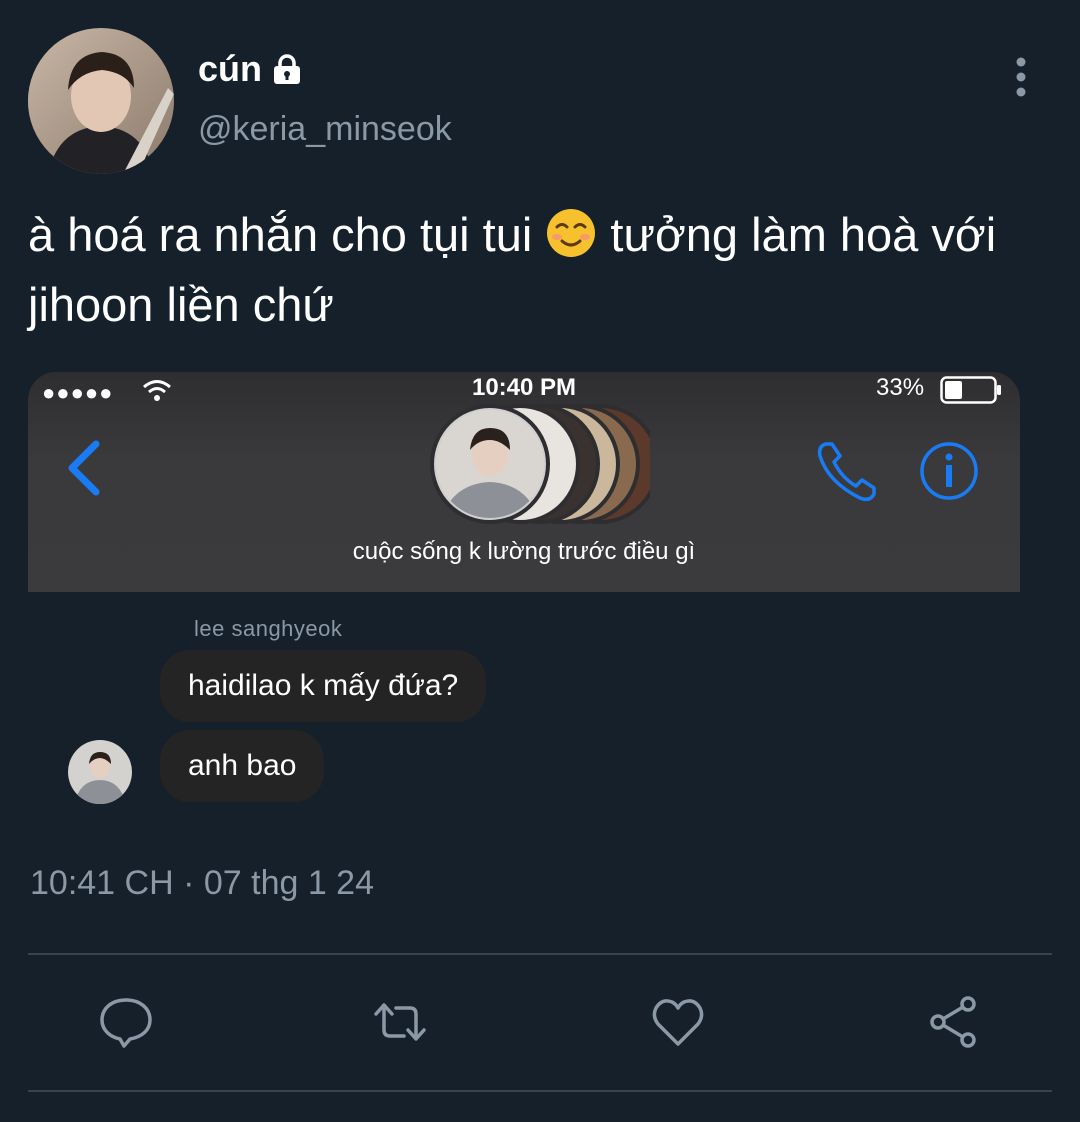 This screenshot has height=1122, width=1080. What do you see at coordinates (954, 1022) in the screenshot?
I see `share-icon` at bounding box center [954, 1022].